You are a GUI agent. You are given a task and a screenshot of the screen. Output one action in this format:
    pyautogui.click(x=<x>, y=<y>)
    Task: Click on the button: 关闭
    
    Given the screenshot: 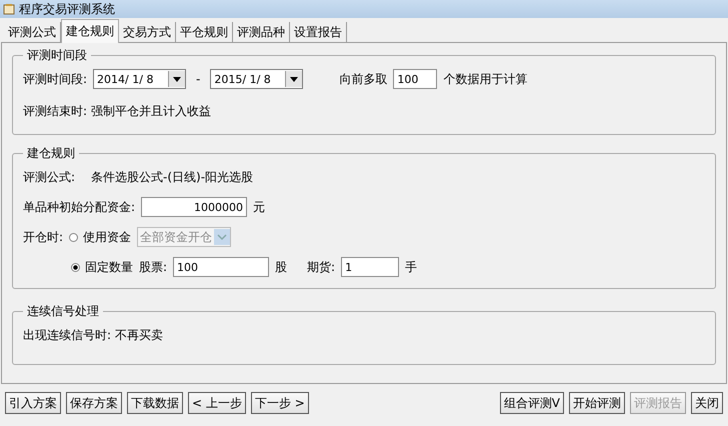 What is the action you would take?
    pyautogui.click(x=707, y=403)
    